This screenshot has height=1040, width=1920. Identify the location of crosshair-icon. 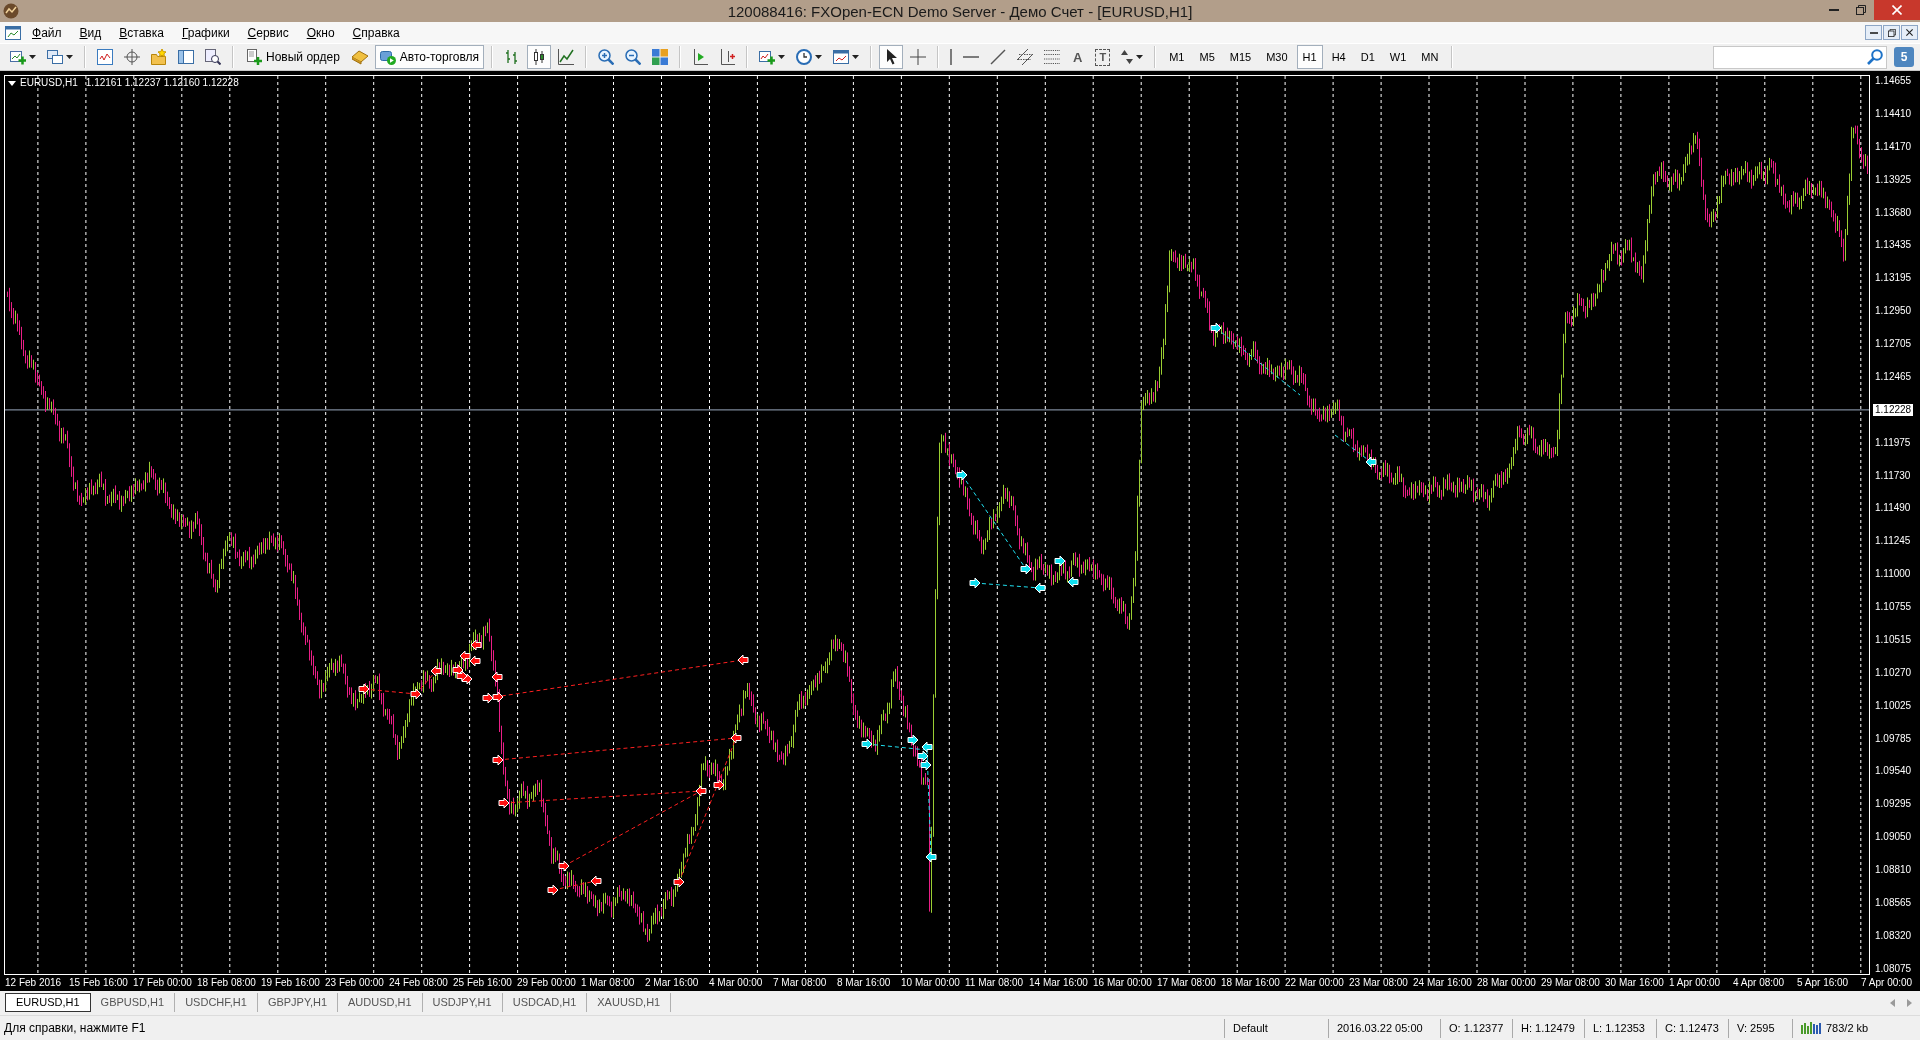
(132, 57).